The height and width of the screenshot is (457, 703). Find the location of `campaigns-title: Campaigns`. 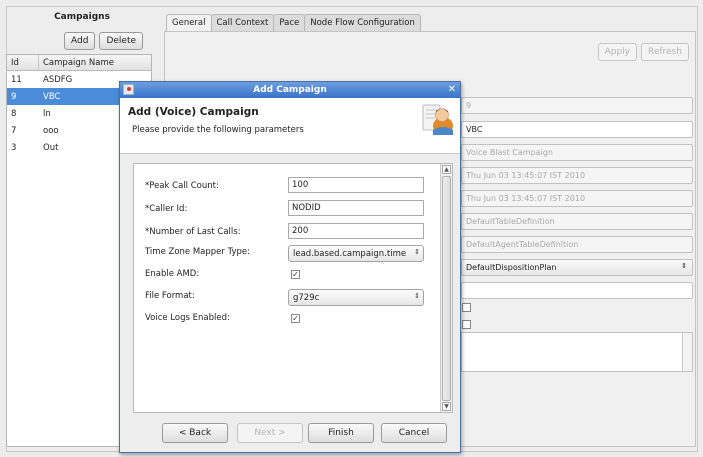

campaigns-title: Campaigns is located at coordinates (82, 17).